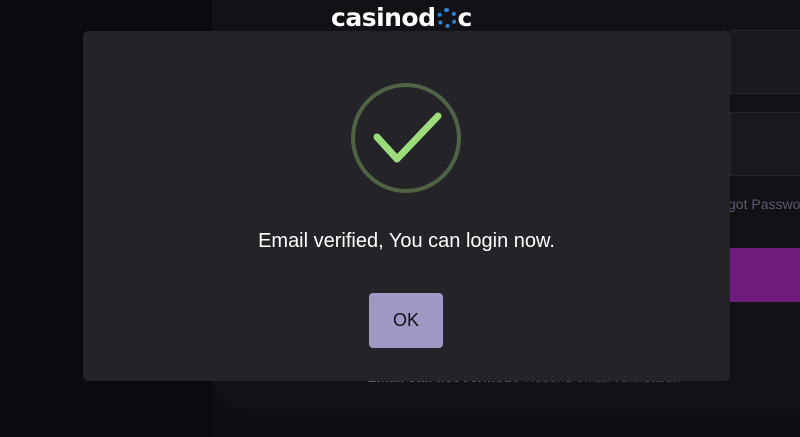 This screenshot has width=800, height=437. I want to click on logo-chip-icon, so click(446, 18).